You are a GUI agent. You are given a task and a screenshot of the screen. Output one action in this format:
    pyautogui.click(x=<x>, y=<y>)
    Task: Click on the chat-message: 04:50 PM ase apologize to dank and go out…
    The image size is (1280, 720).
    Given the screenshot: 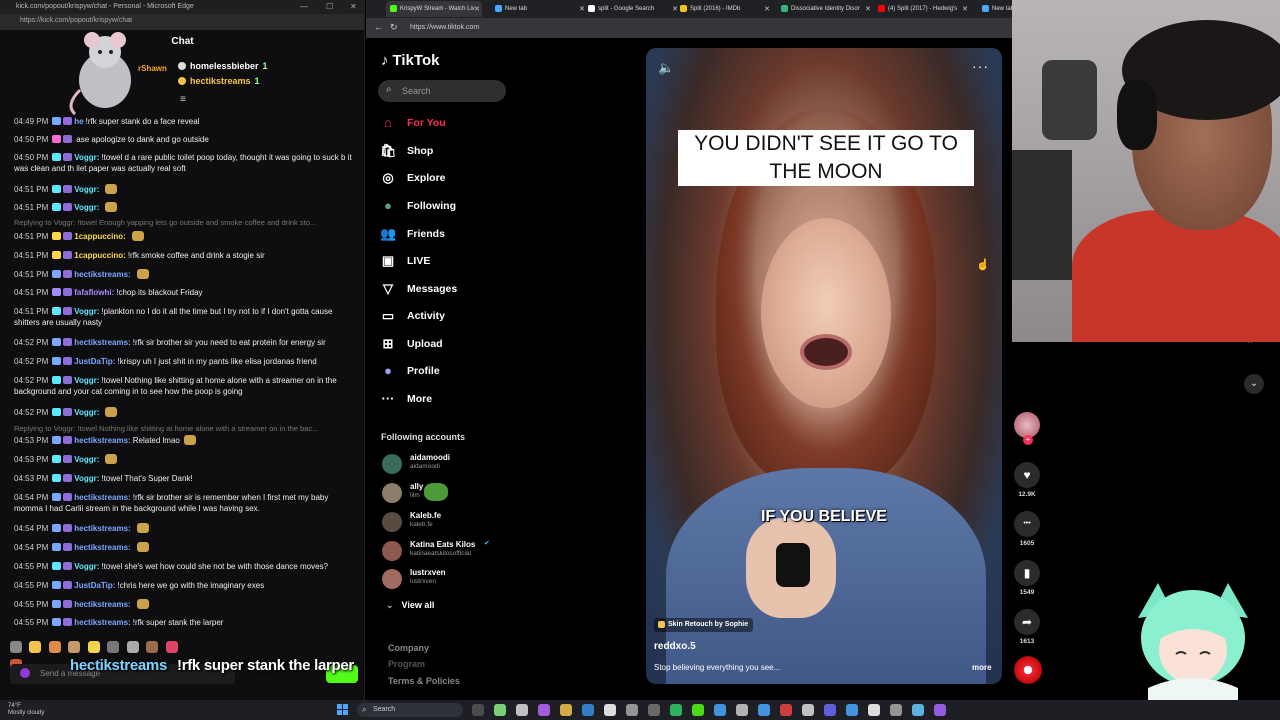 What is the action you would take?
    pyautogui.click(x=184, y=139)
    